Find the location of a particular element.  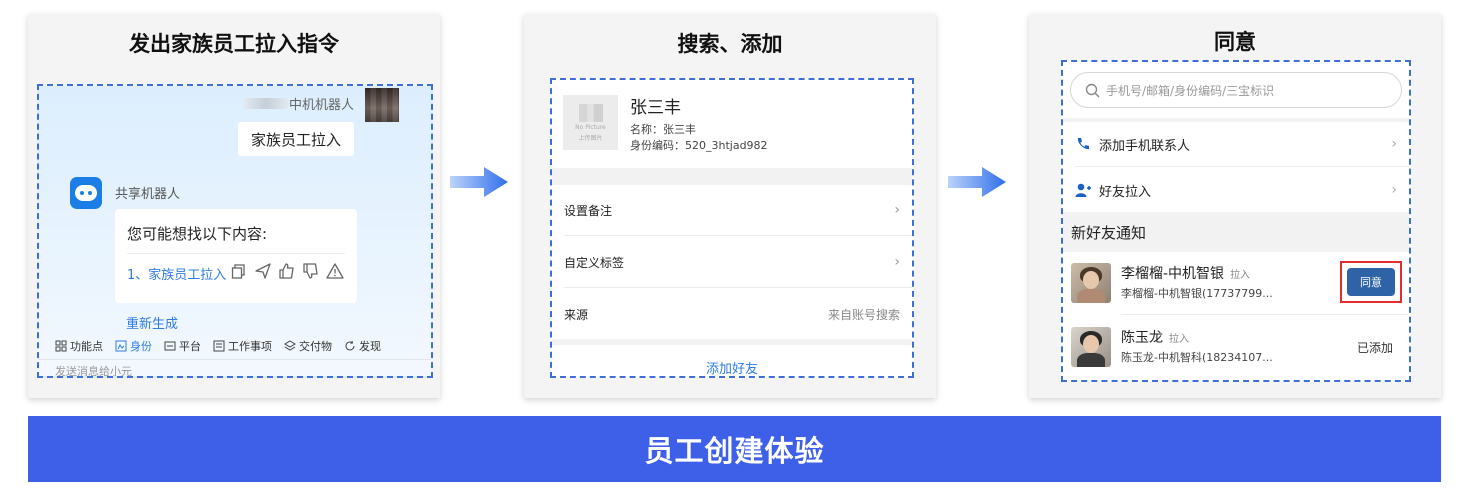

add-user-icon is located at coordinates (1083, 190).